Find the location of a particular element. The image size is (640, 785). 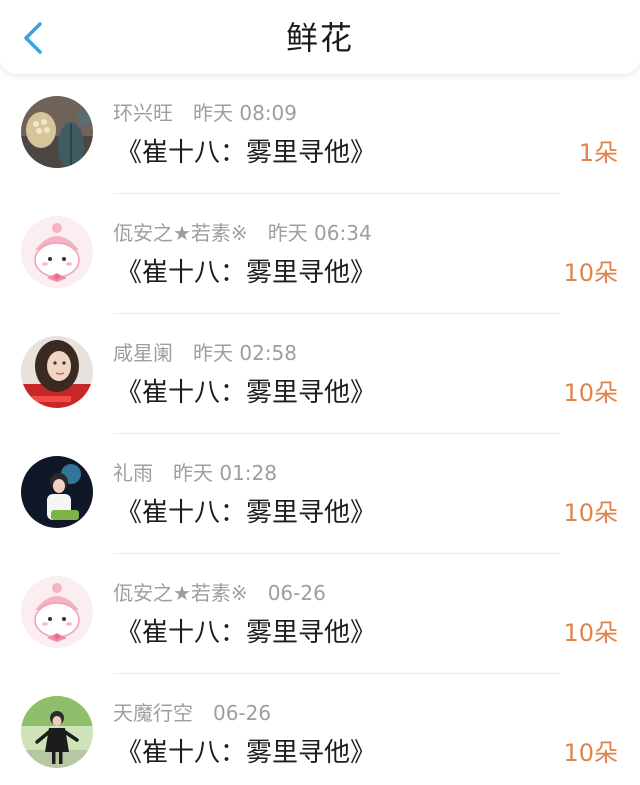

flower-count: 1朵 is located at coordinates (598, 153).